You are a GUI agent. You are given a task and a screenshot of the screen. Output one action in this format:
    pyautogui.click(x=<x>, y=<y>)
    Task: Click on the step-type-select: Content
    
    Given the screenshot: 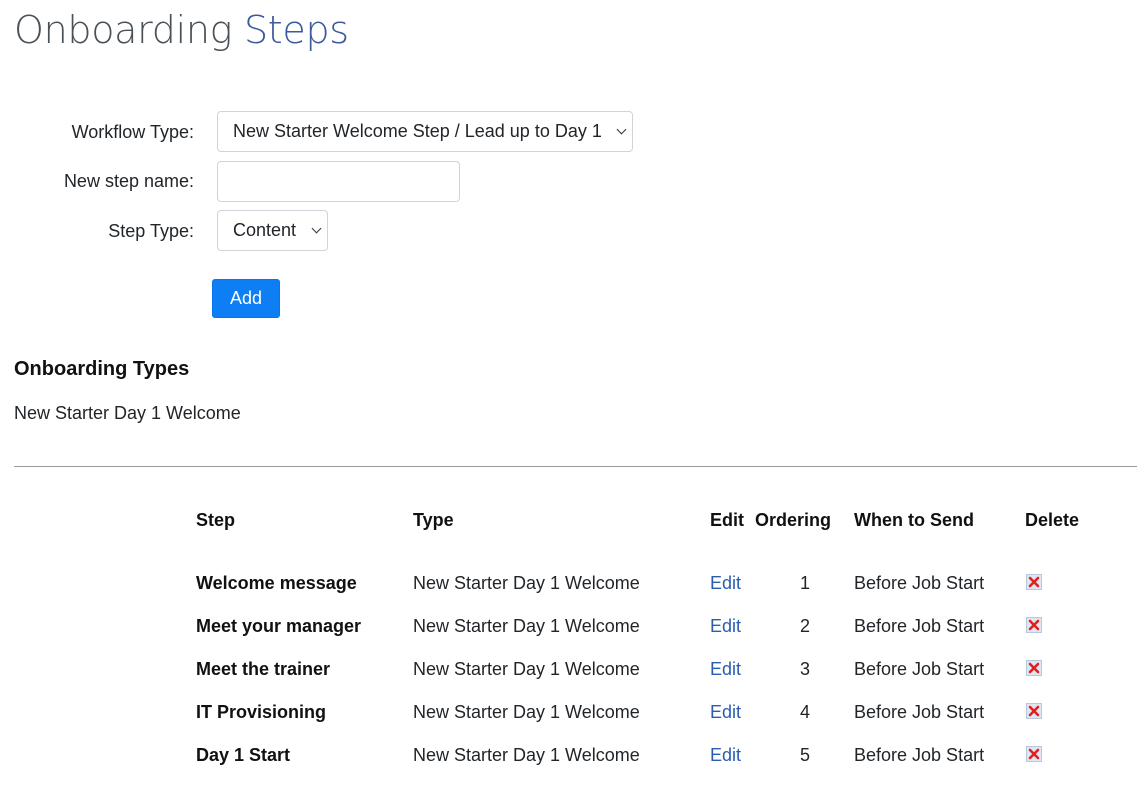 What is the action you would take?
    pyautogui.click(x=272, y=230)
    